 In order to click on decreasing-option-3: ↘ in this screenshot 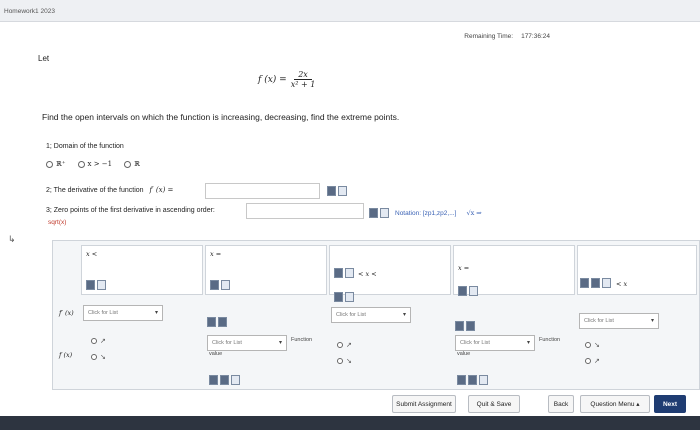, I will do `click(592, 345)`.